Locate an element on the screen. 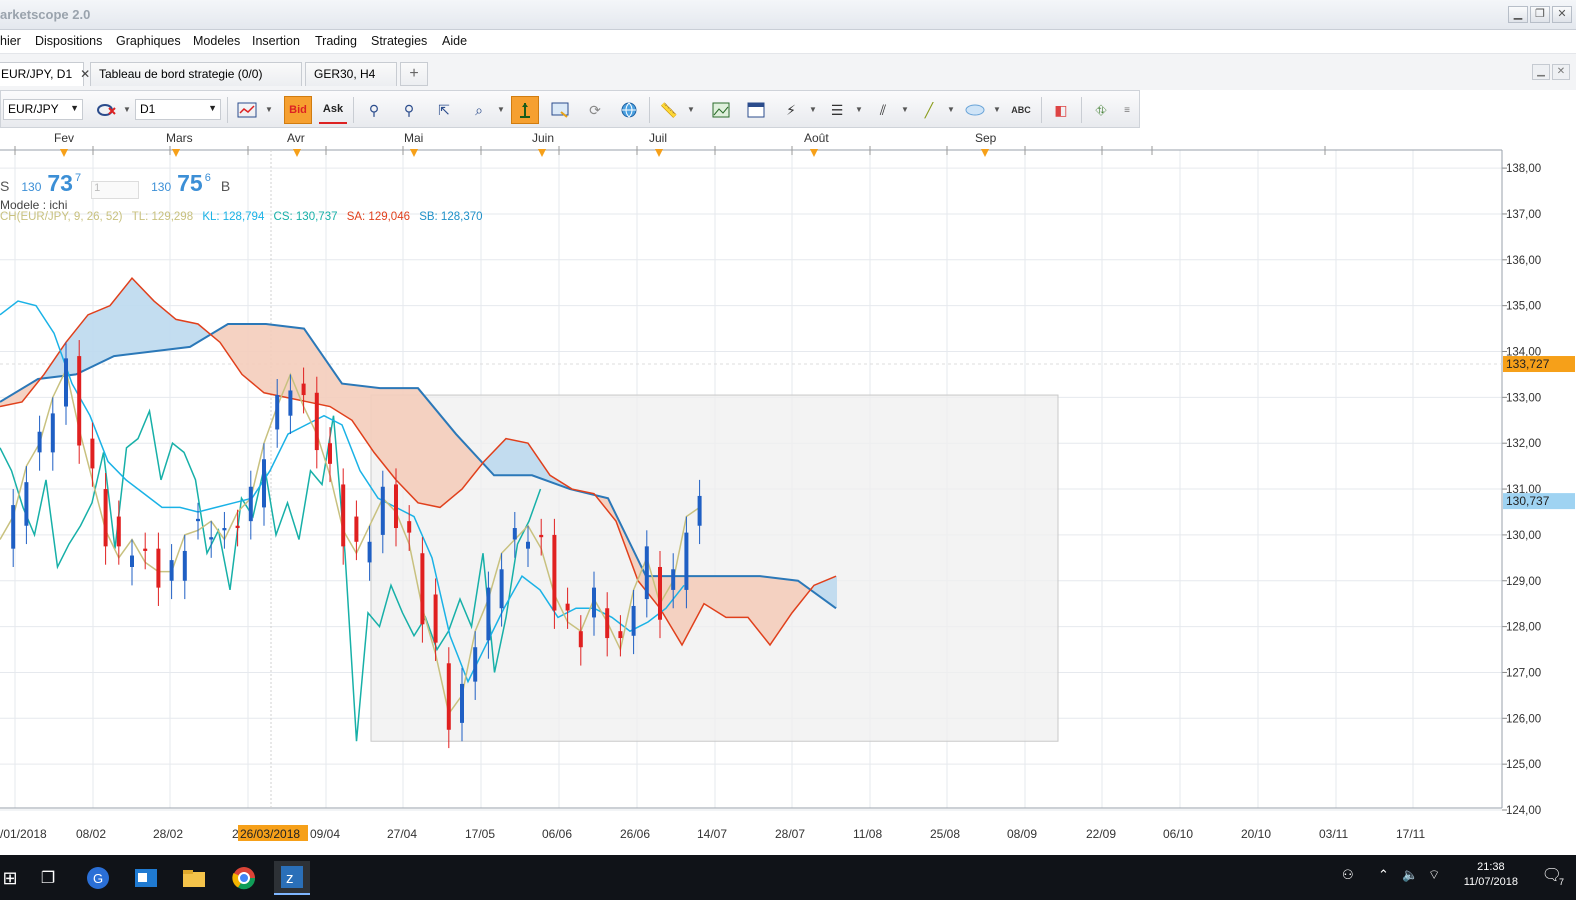 This screenshot has width=1576, height=900. ask-button: Ask is located at coordinates (333, 110).